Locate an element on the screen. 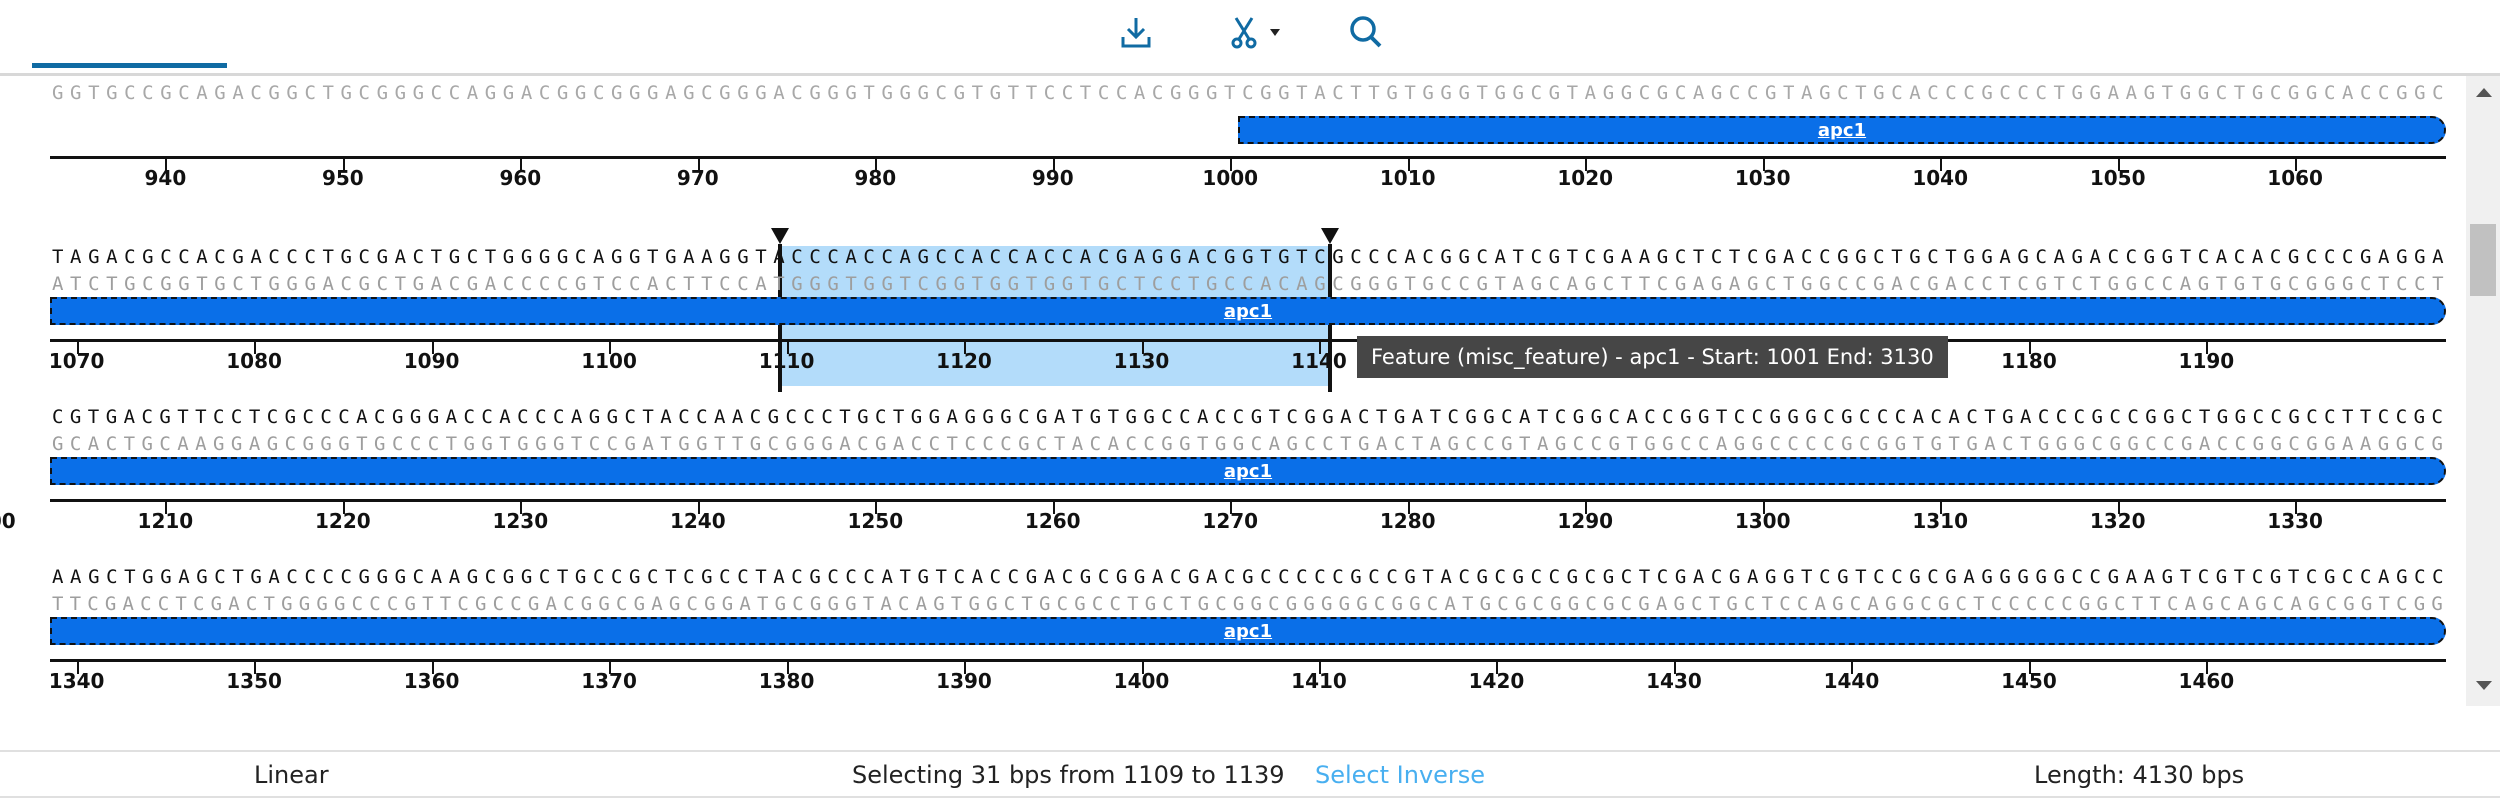 The height and width of the screenshot is (800, 2500). axis-tick-label: 1440 is located at coordinates (1851, 681).